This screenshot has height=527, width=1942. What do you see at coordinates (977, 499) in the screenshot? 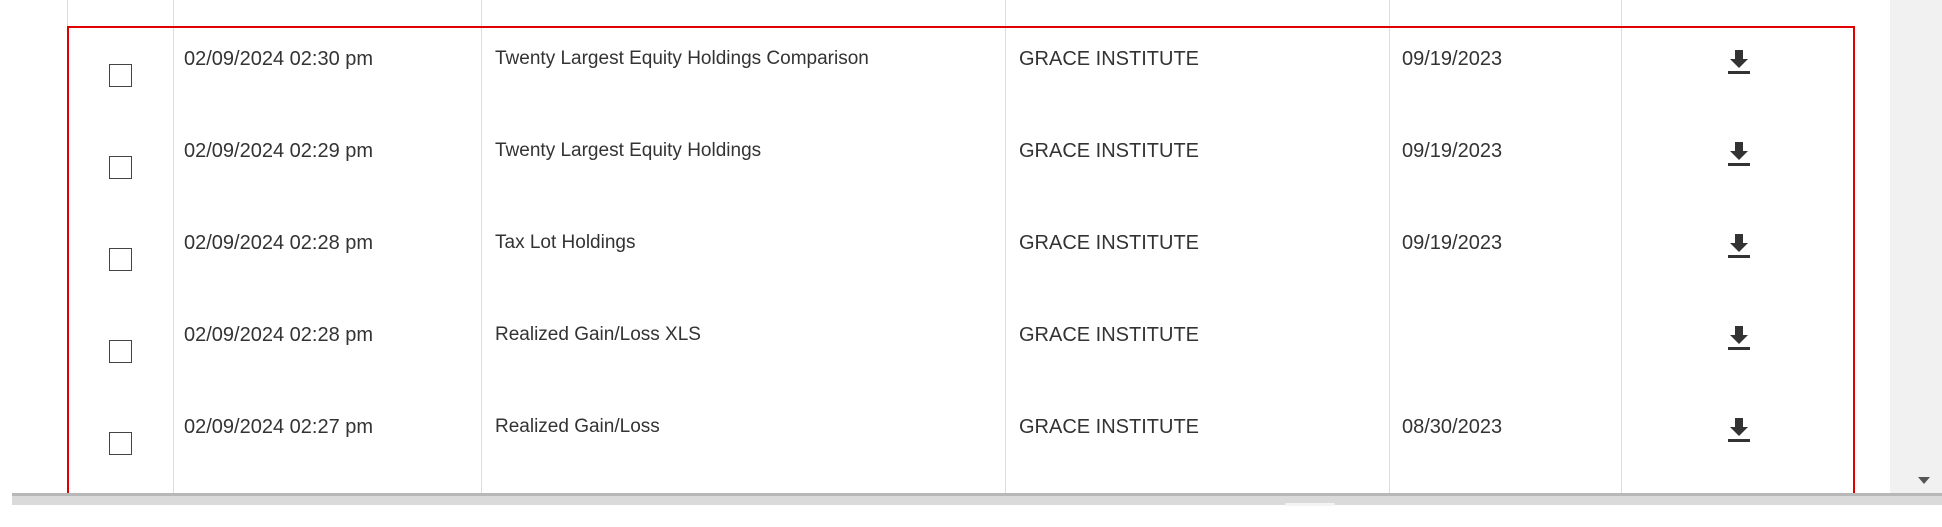
I see `horizontal-scrollbar` at bounding box center [977, 499].